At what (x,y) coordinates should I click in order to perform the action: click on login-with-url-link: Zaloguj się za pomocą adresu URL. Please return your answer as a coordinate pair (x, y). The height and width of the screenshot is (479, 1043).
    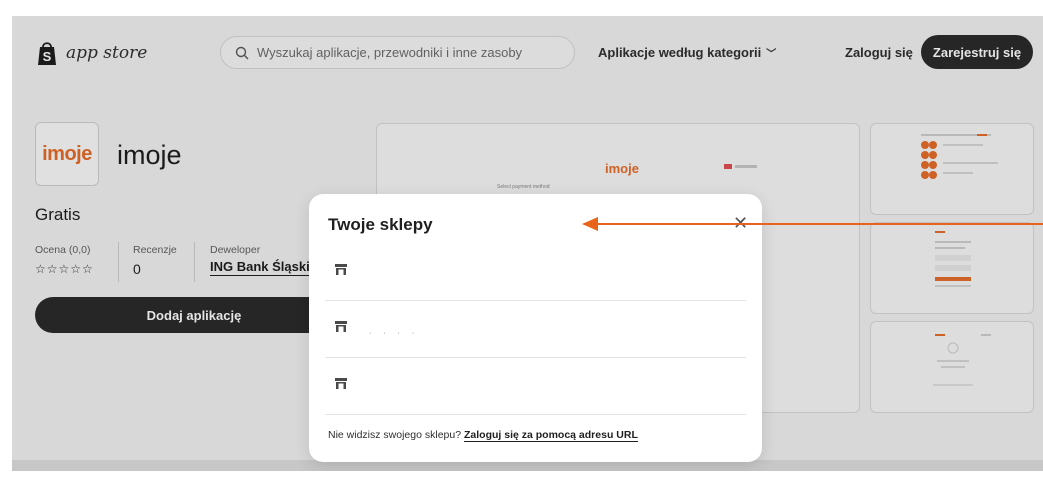
    Looking at the image, I should click on (550, 435).